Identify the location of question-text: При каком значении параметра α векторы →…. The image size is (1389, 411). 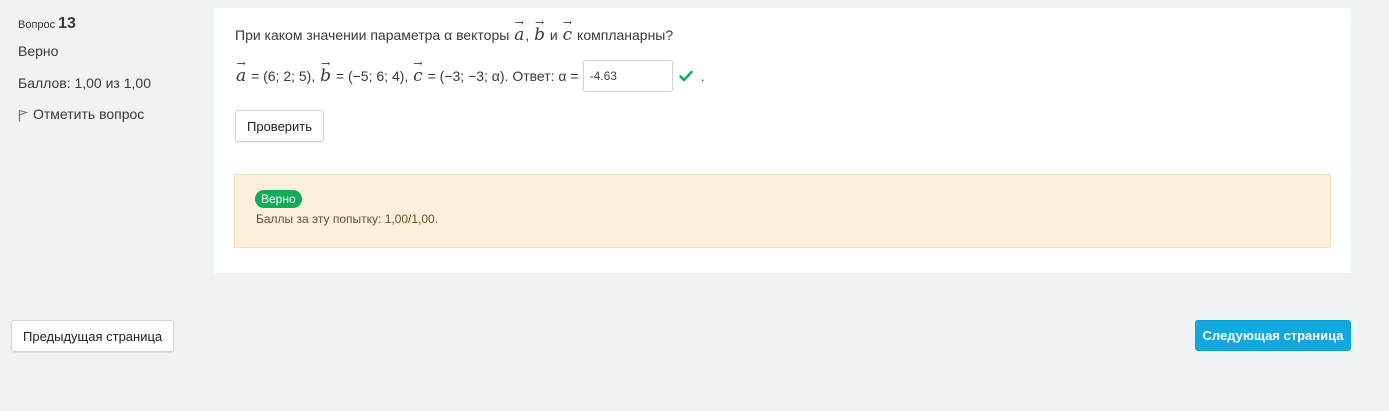
(454, 30).